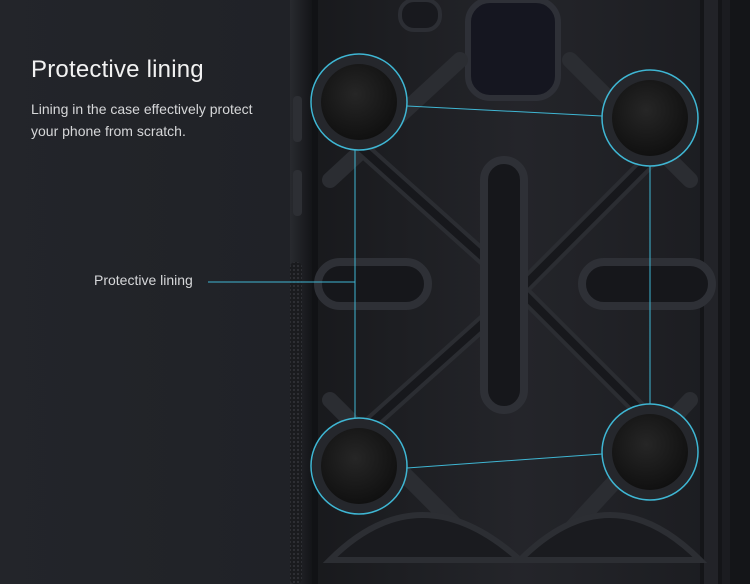  I want to click on callout-label: Protective lining, so click(143, 280).